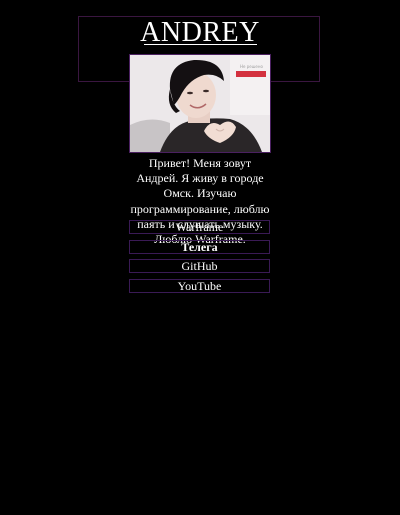  What do you see at coordinates (199, 266) in the screenshot?
I see `github-link-button: GitHub` at bounding box center [199, 266].